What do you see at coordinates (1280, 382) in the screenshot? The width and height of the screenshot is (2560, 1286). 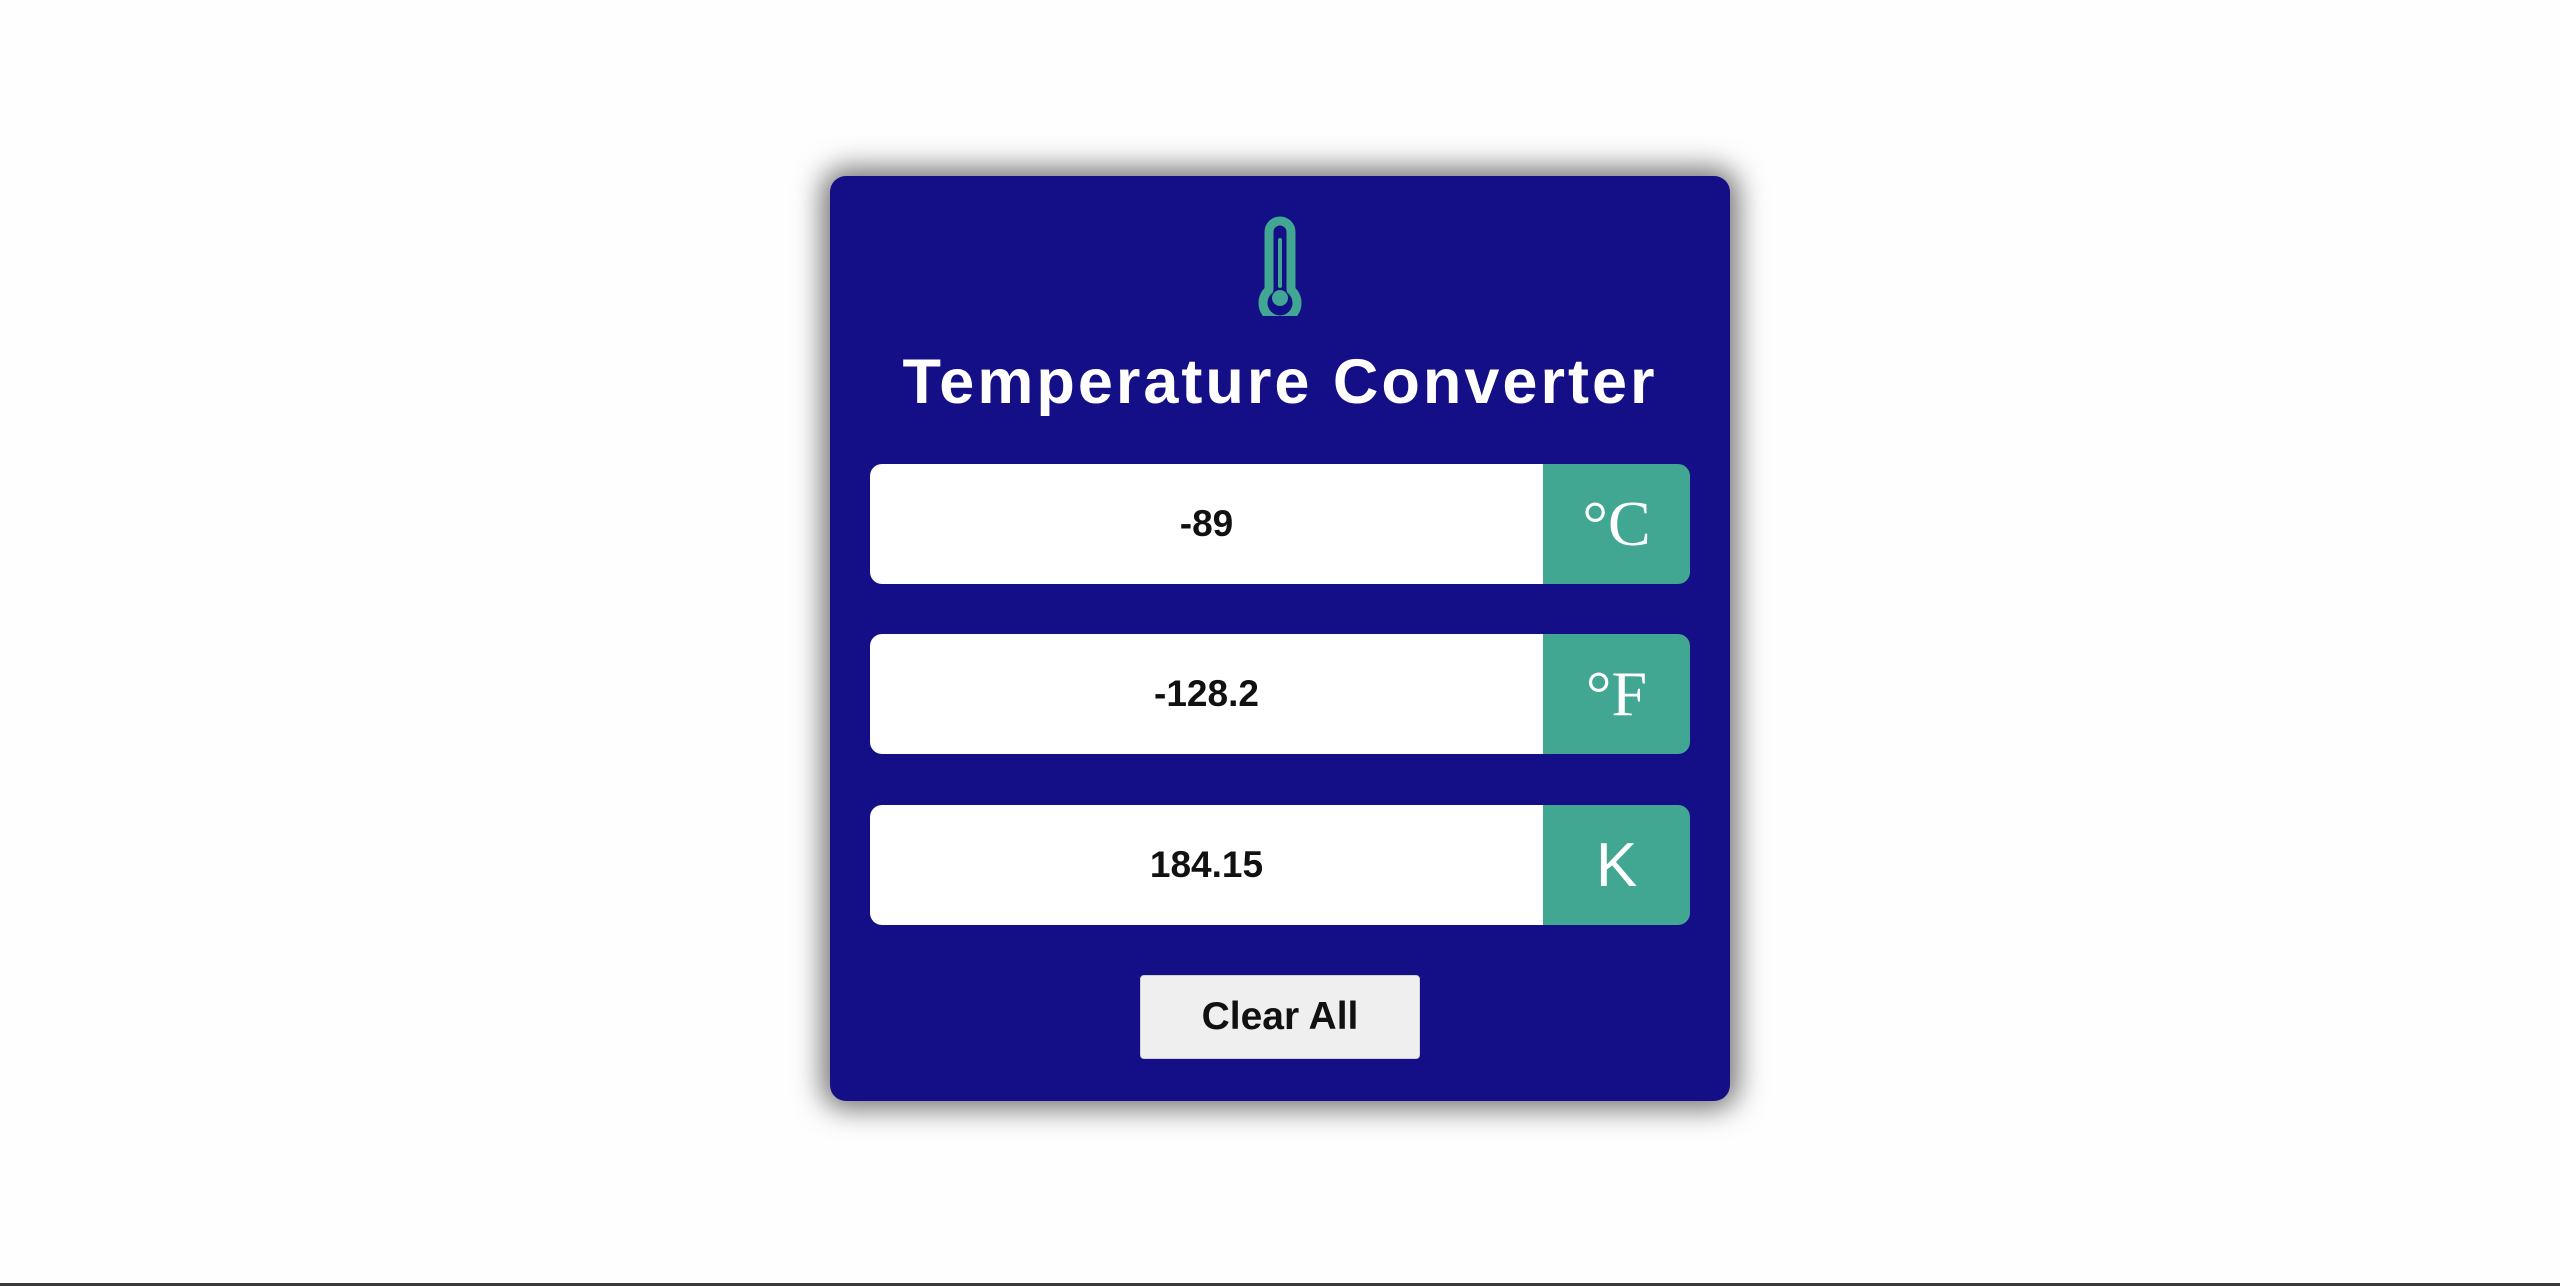 I see `app-title: Temperature Converter` at bounding box center [1280, 382].